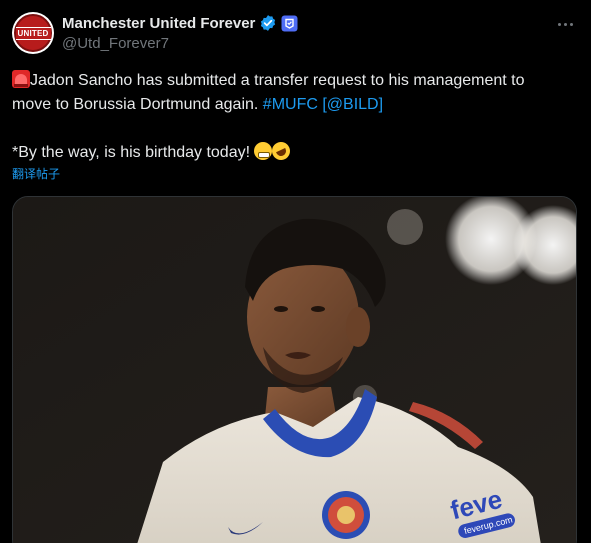 This screenshot has width=591, height=543. What do you see at coordinates (21, 79) in the screenshot?
I see `siren-emoji-icon` at bounding box center [21, 79].